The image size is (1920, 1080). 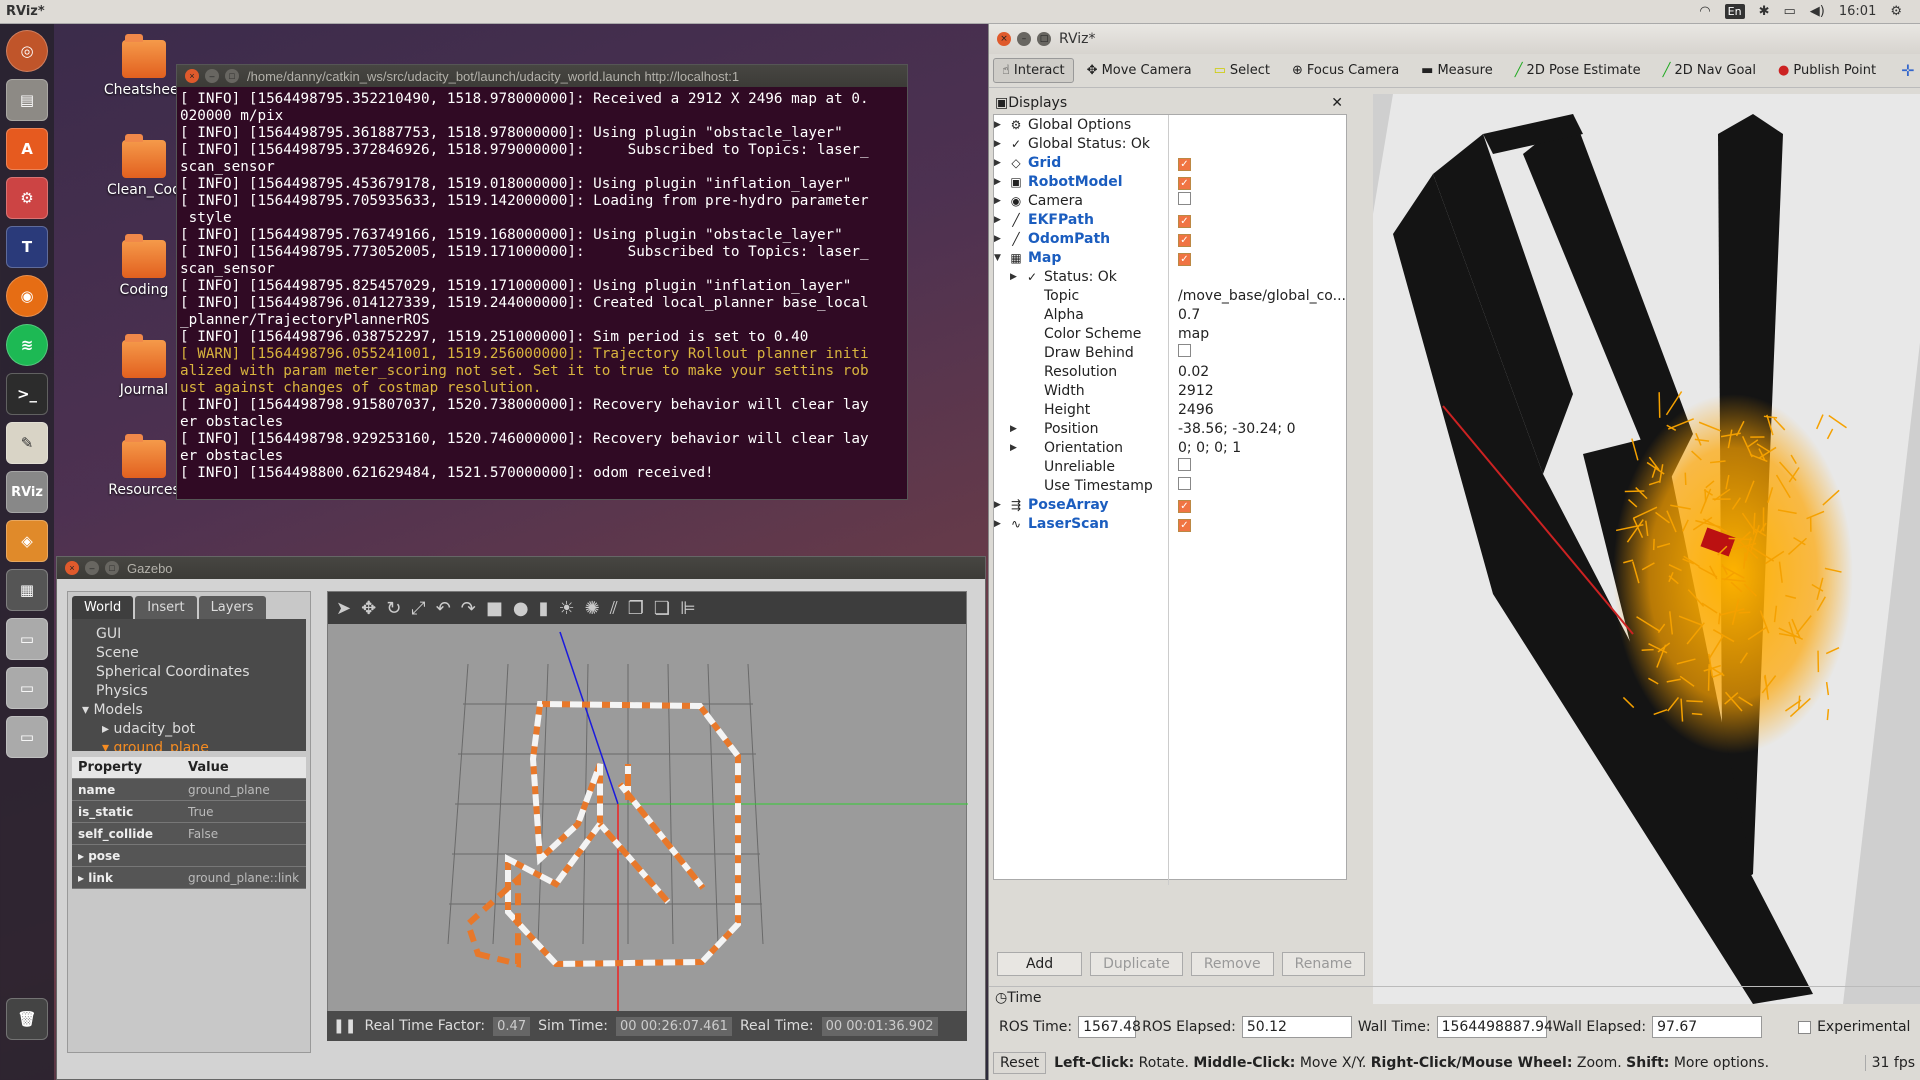 I want to click on display-row: ▼ ▦ Map, so click(x=1170, y=257).